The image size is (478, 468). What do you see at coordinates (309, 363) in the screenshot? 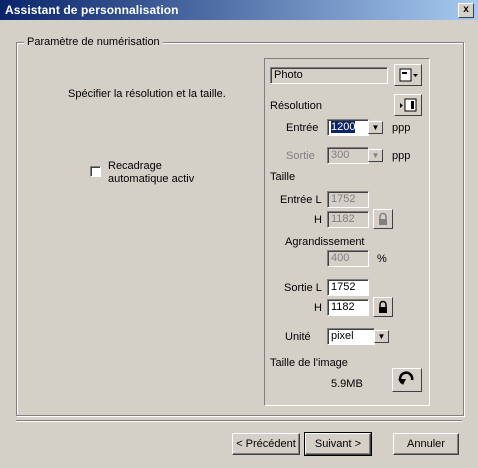
I see `image-size-label: Taille de l'image` at bounding box center [309, 363].